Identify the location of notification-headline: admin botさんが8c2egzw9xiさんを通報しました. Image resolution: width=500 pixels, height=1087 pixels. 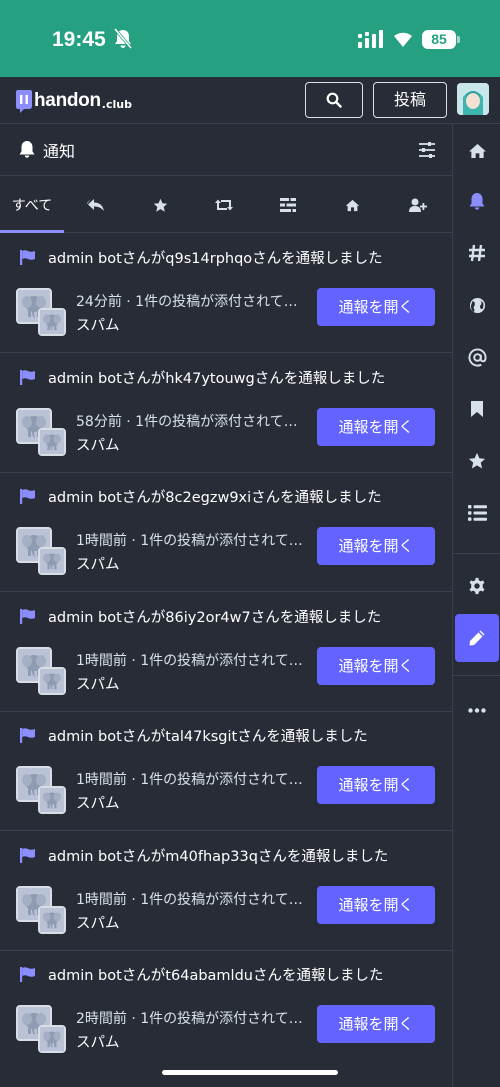
(215, 498).